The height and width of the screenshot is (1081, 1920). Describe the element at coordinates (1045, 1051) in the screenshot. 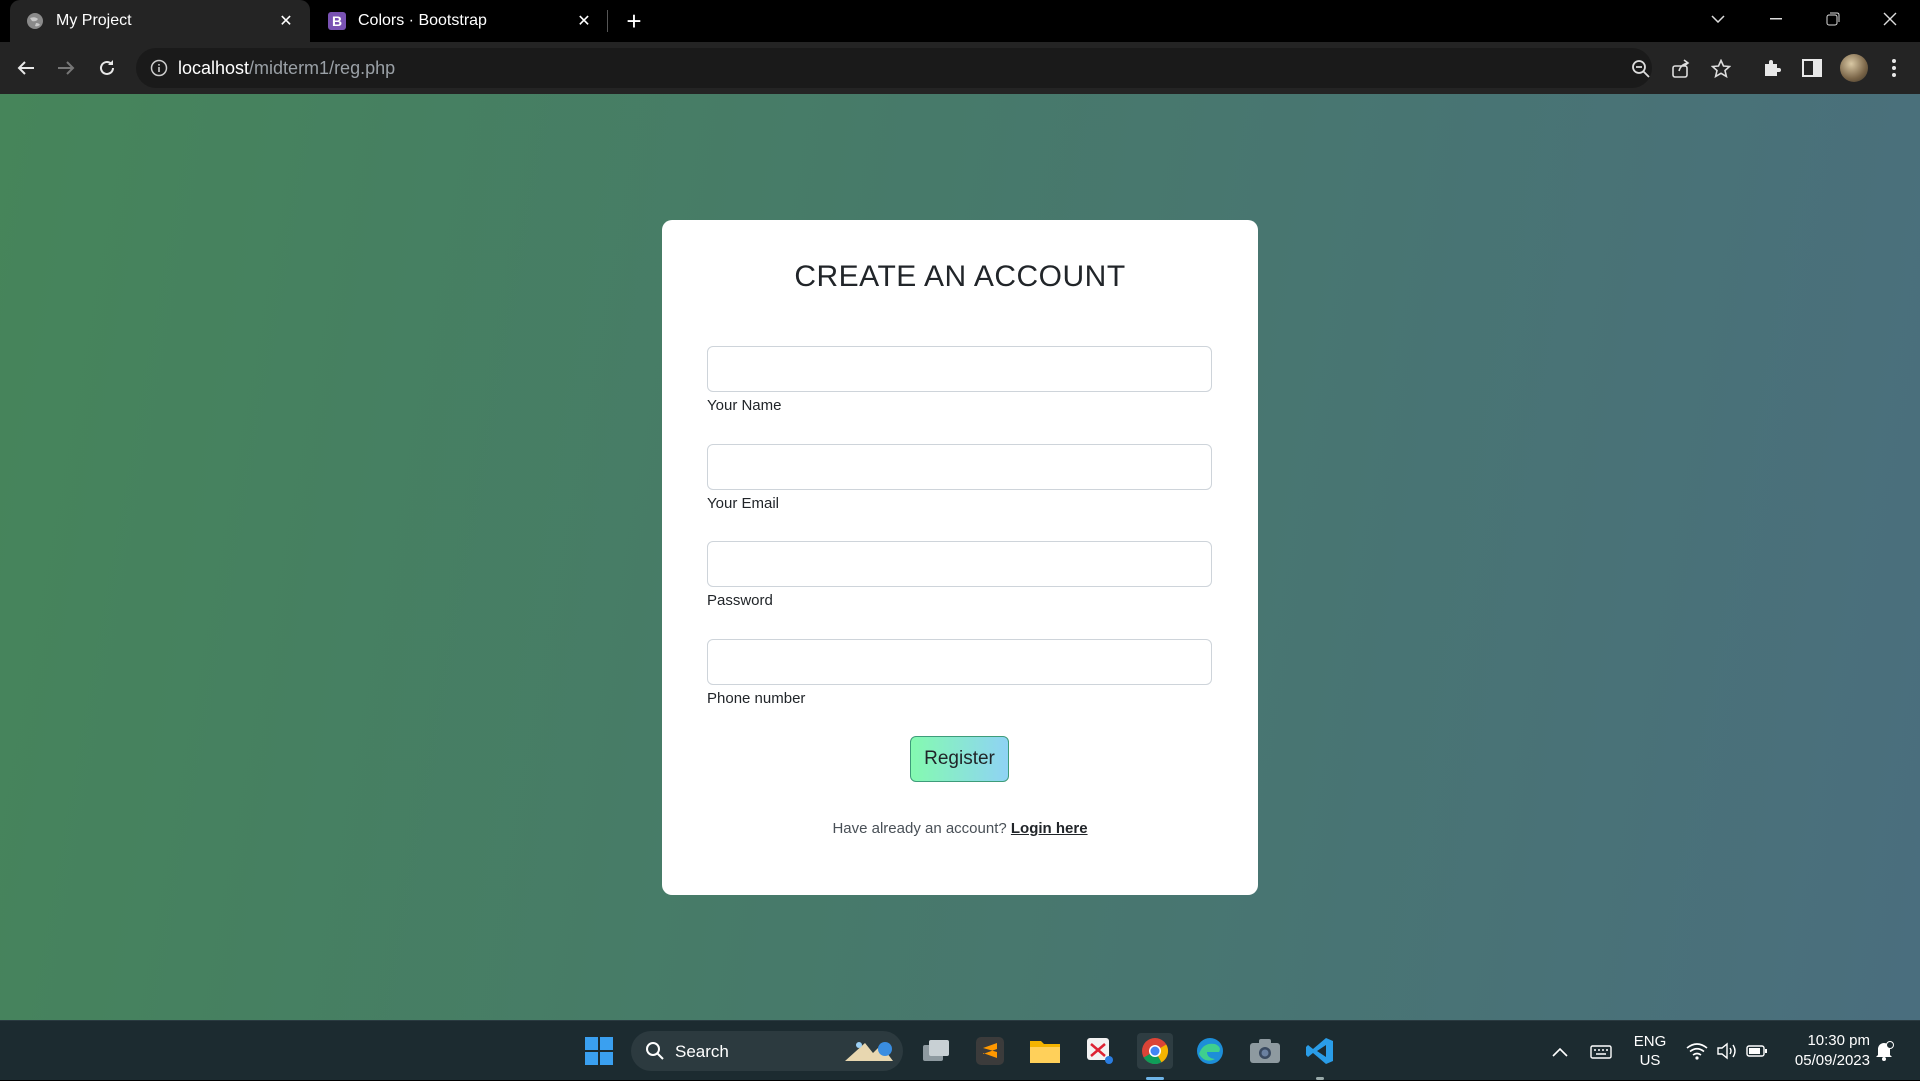

I see `file-explorer-icon` at that location.